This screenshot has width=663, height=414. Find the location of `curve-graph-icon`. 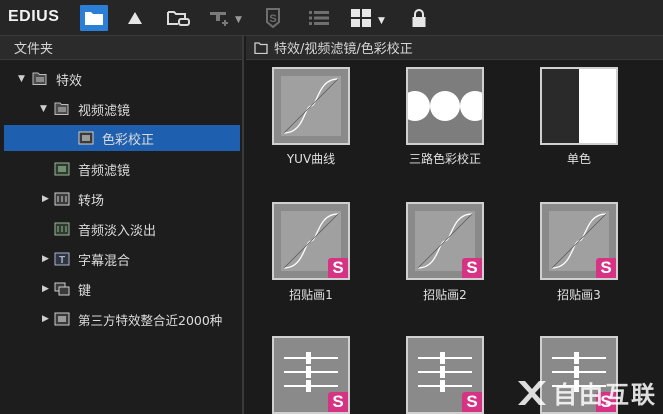

curve-graph-icon is located at coordinates (311, 106).